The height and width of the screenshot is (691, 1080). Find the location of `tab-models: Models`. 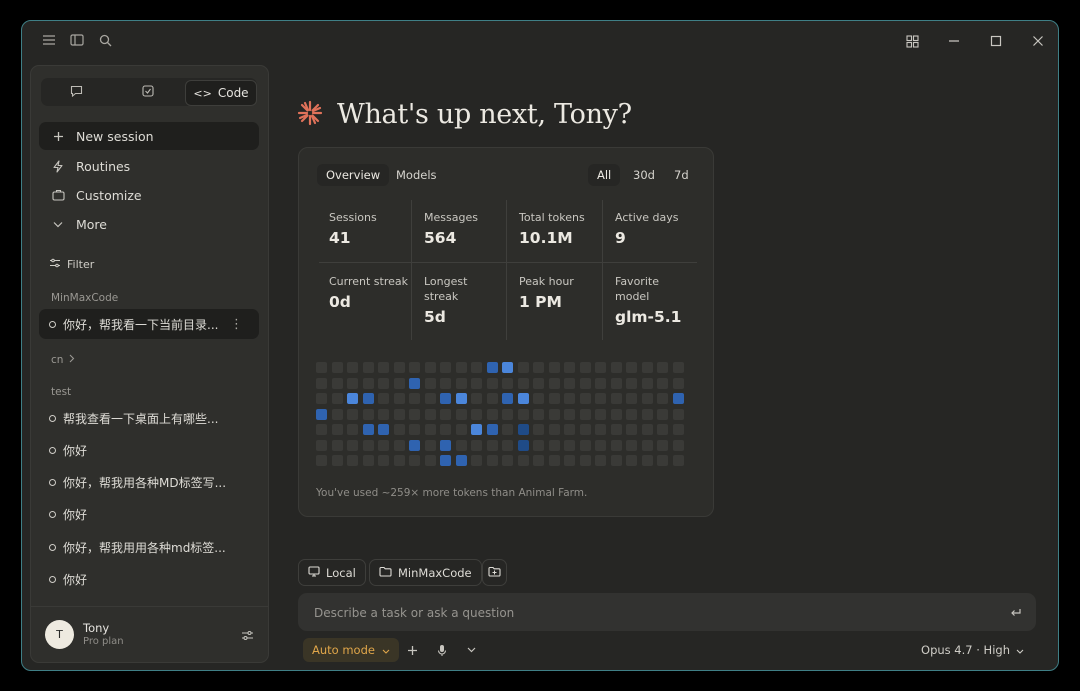

tab-models: Models is located at coordinates (416, 175).